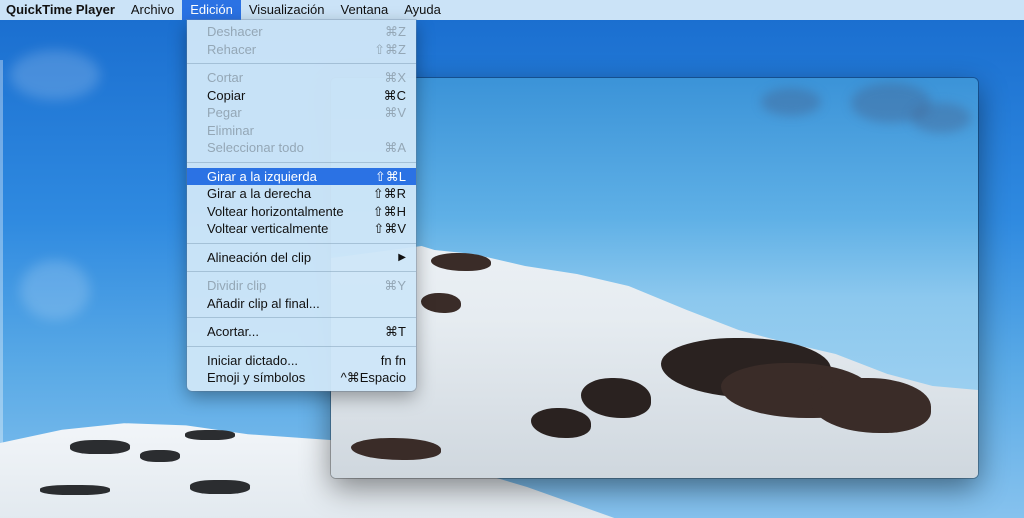  What do you see at coordinates (225, 77) in the screenshot?
I see `menu-item-label: Cortar` at bounding box center [225, 77].